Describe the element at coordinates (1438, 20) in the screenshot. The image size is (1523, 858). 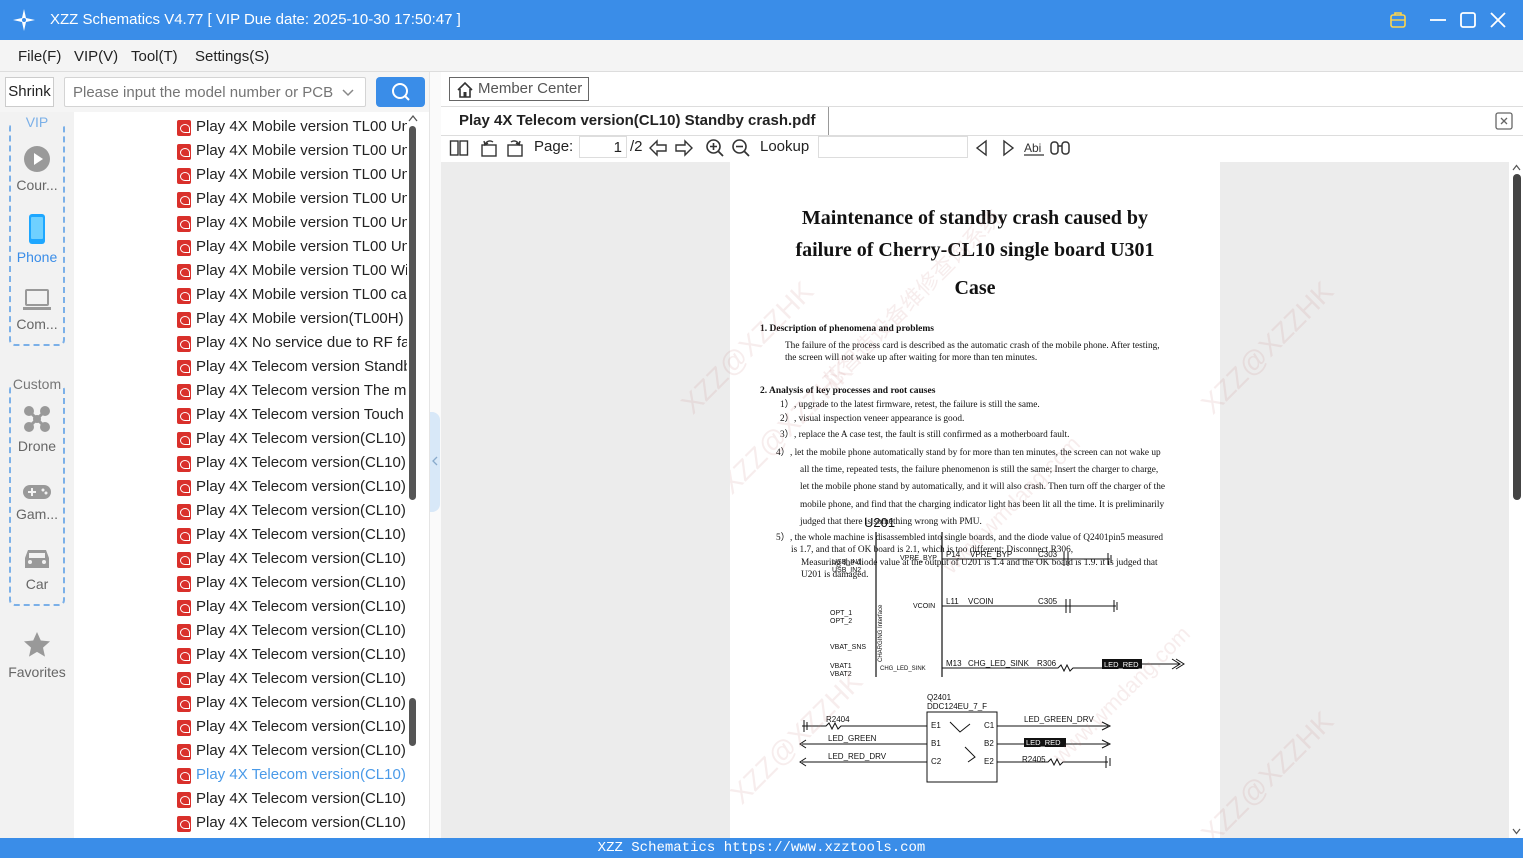
I see `minimize-icon` at that location.